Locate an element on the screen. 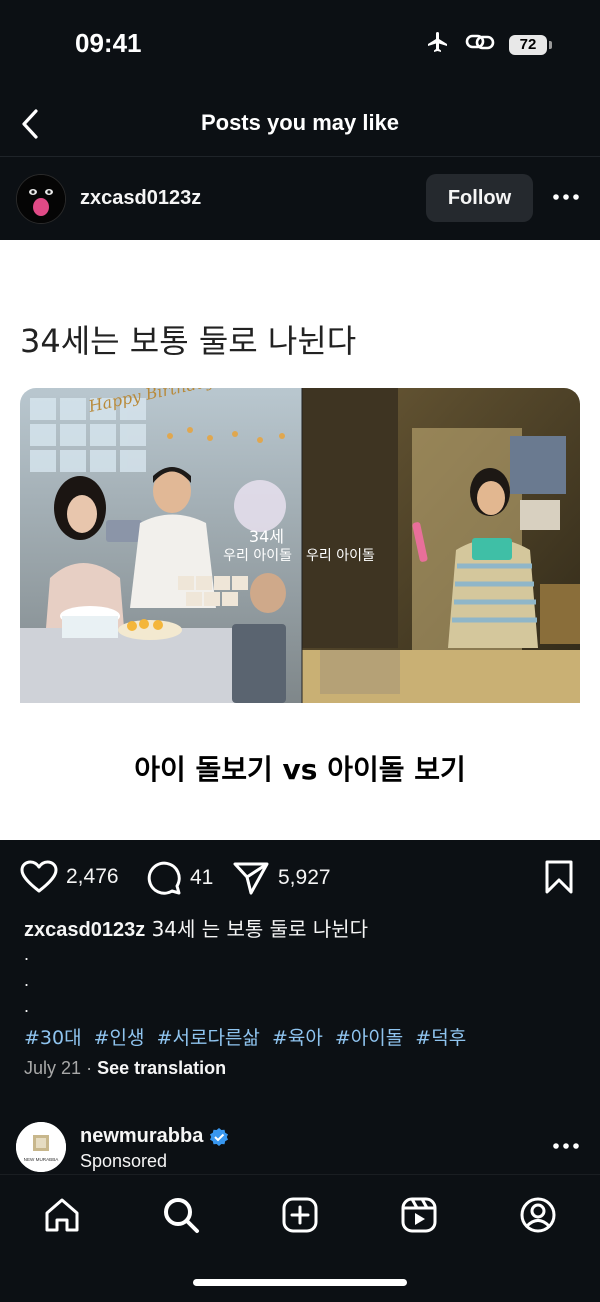 Image resolution: width=600 pixels, height=1302 pixels. media-overlay-right: 우리 아이돌 is located at coordinates (340, 556).